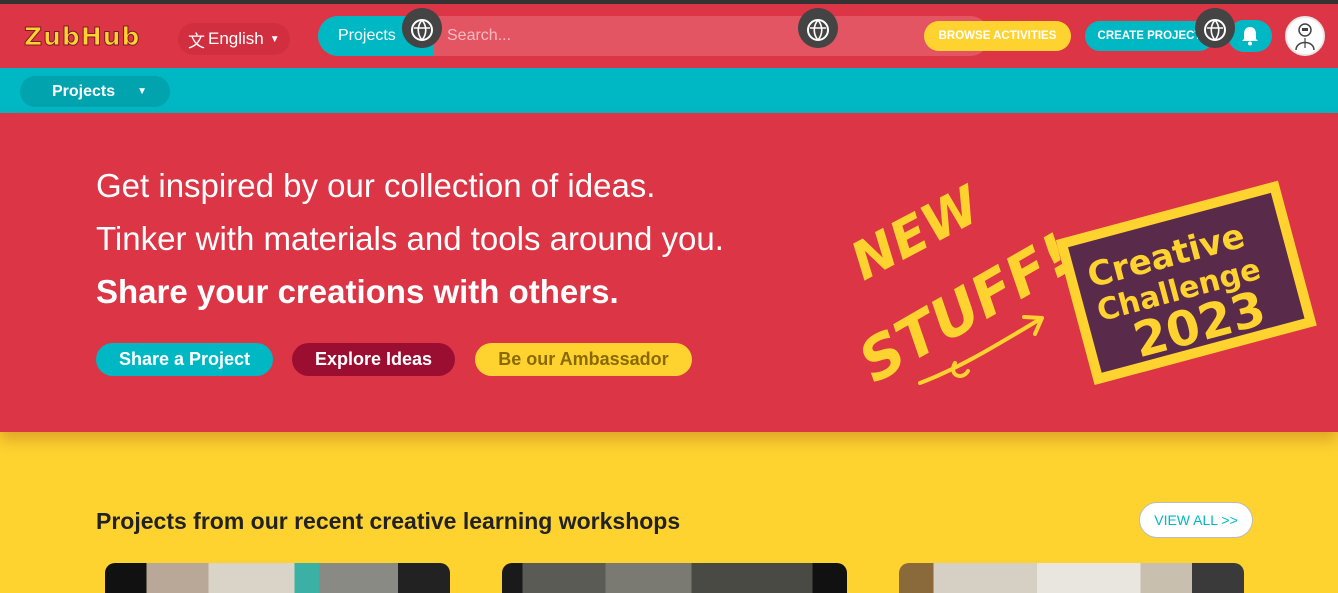 This screenshot has height=593, width=1338. What do you see at coordinates (81, 37) in the screenshot?
I see `zubhub-logo: ZubHub` at bounding box center [81, 37].